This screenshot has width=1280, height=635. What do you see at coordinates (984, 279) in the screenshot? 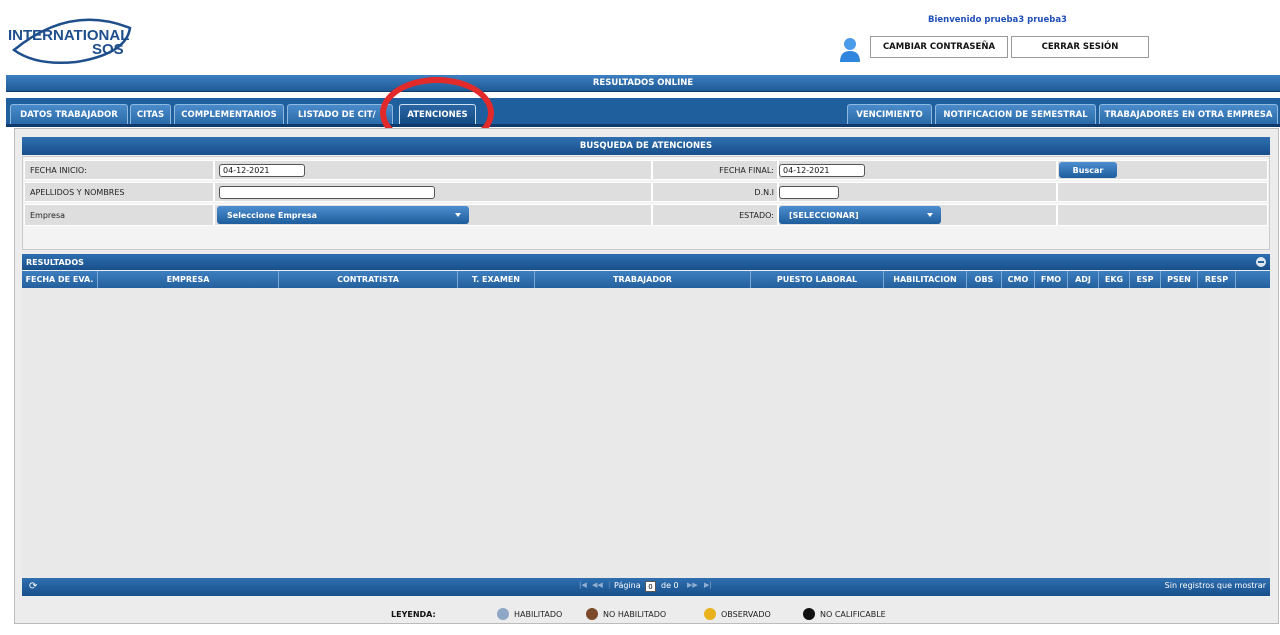
I see `col-obs: OBS` at bounding box center [984, 279].